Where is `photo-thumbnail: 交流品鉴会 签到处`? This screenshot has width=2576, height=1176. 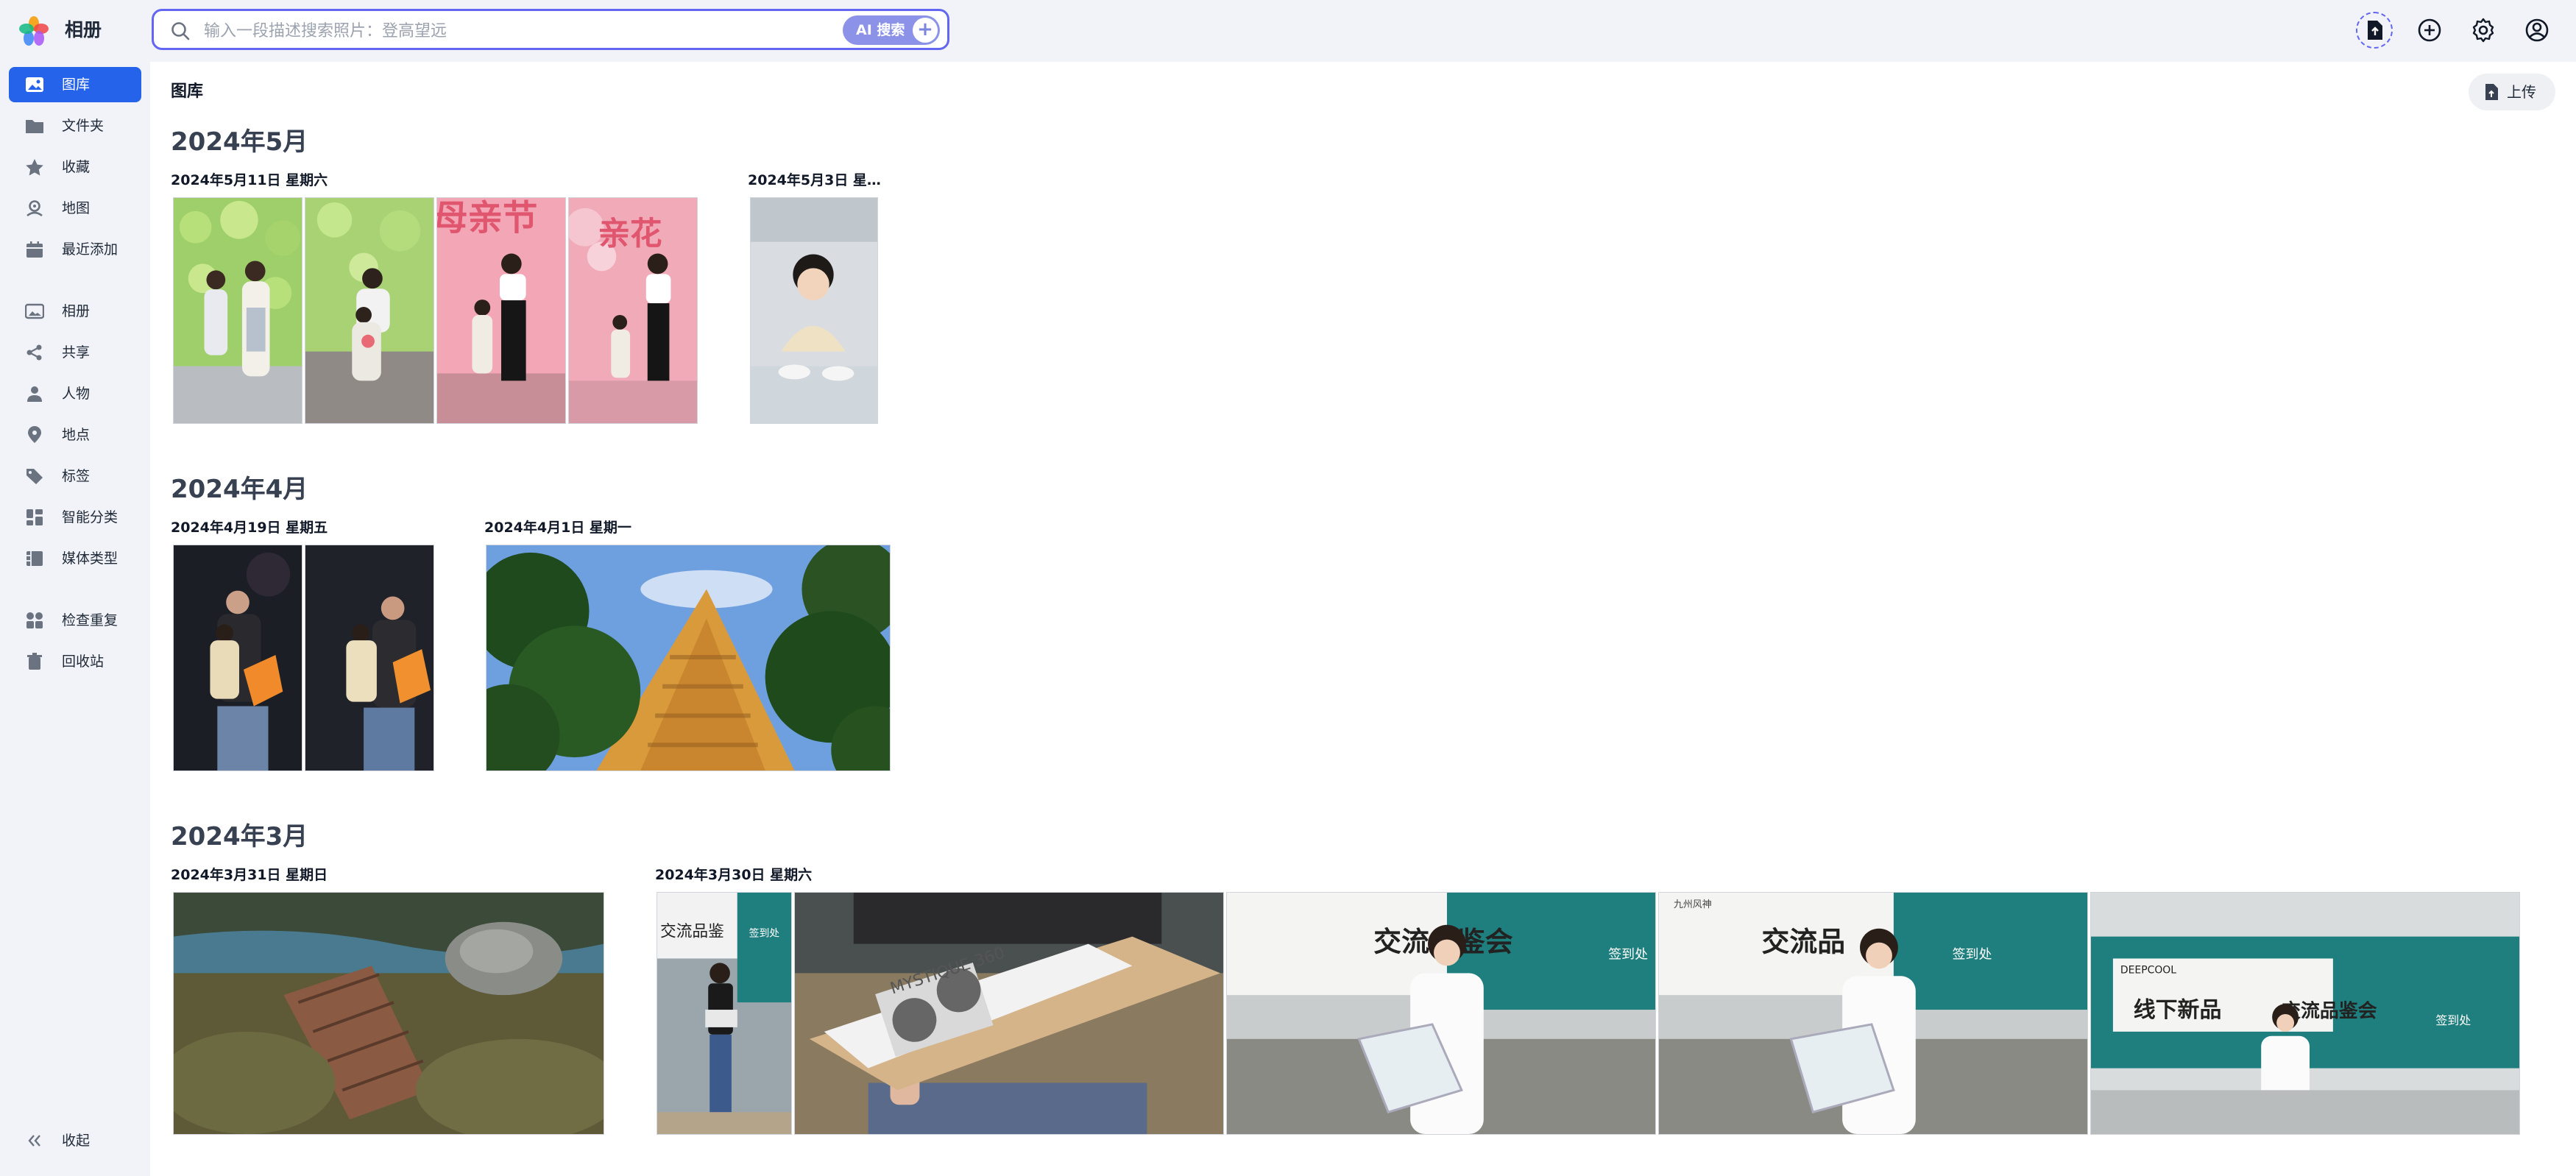 photo-thumbnail: 交流品鉴会 签到处 is located at coordinates (1441, 1013).